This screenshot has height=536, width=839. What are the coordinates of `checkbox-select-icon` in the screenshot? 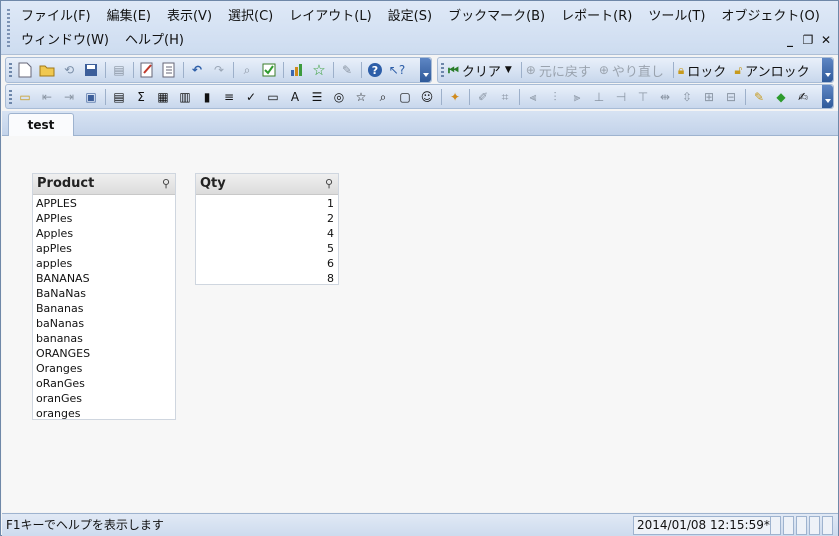 It's located at (269, 70).